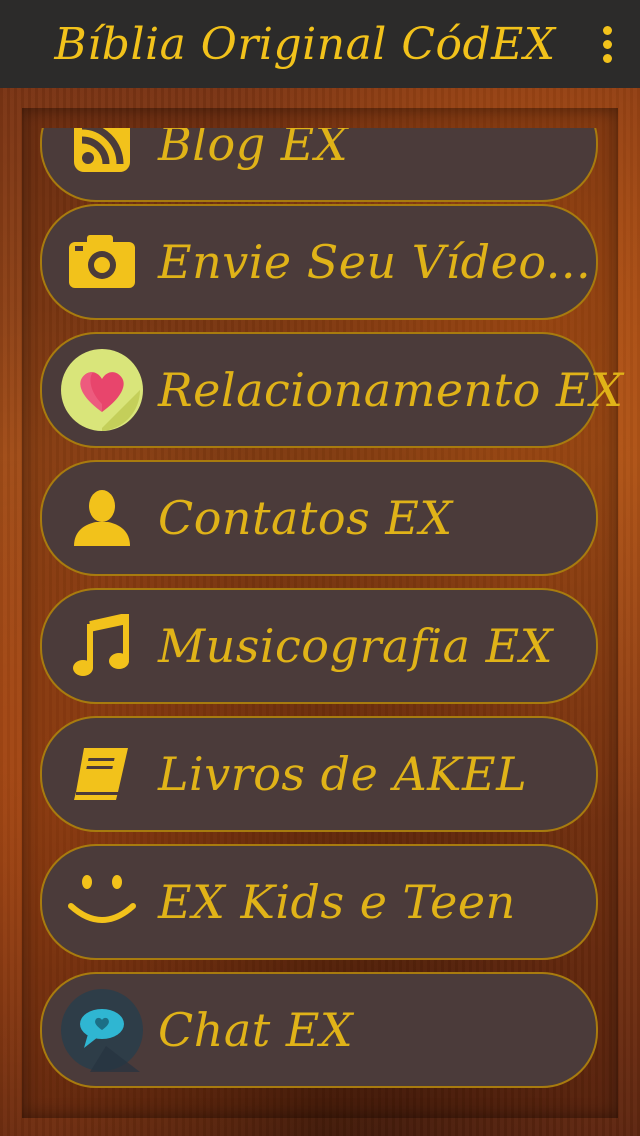 Image resolution: width=640 pixels, height=1136 pixels. What do you see at coordinates (337, 902) in the screenshot?
I see `menu-item-label: EX Kids e Teen` at bounding box center [337, 902].